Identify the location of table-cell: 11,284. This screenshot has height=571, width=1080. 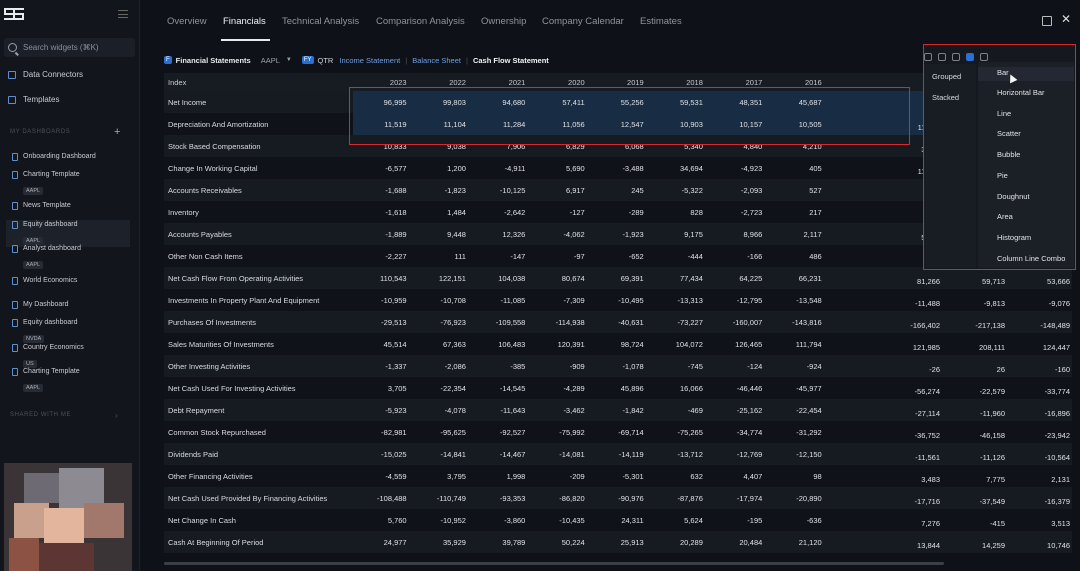
(501, 124).